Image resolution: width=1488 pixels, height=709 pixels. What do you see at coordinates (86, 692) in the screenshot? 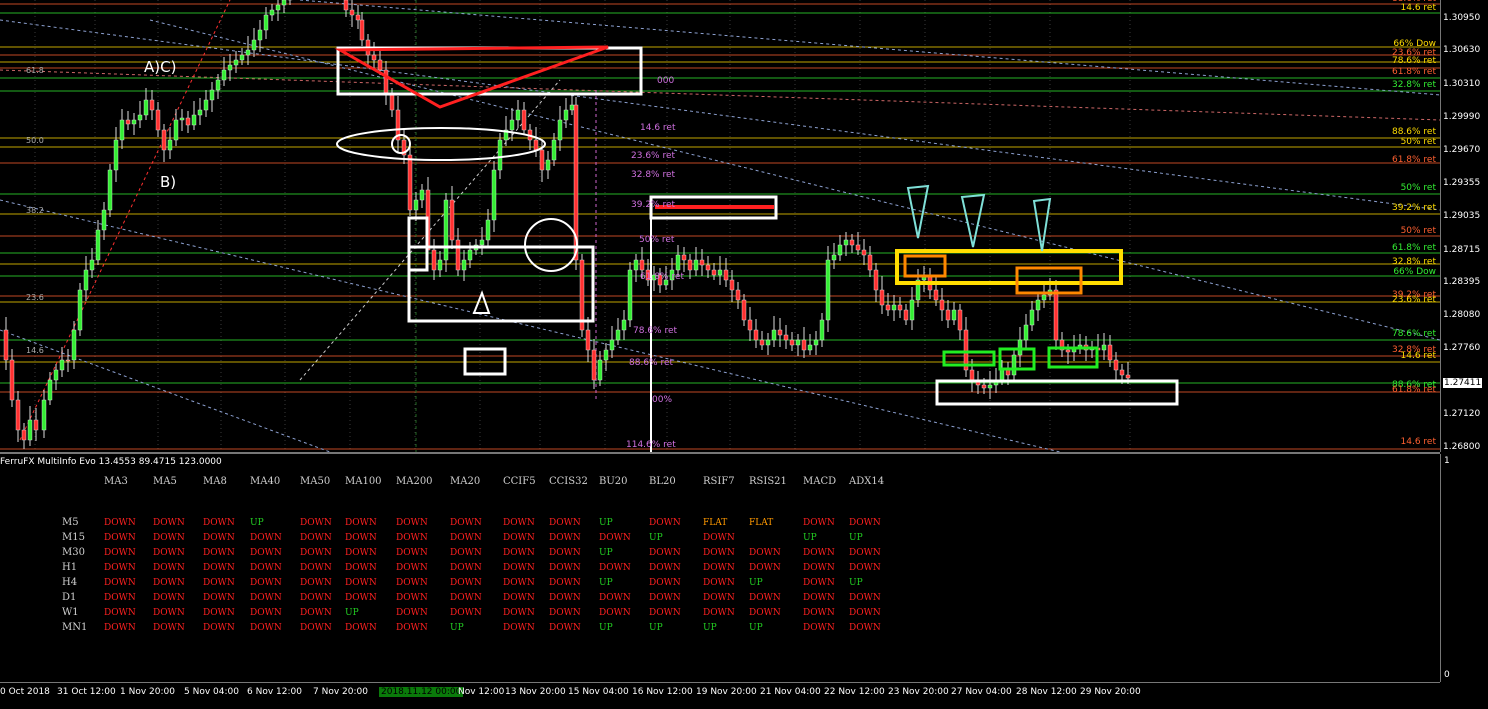
I see `time-label: 31 Oct 12:00` at bounding box center [86, 692].